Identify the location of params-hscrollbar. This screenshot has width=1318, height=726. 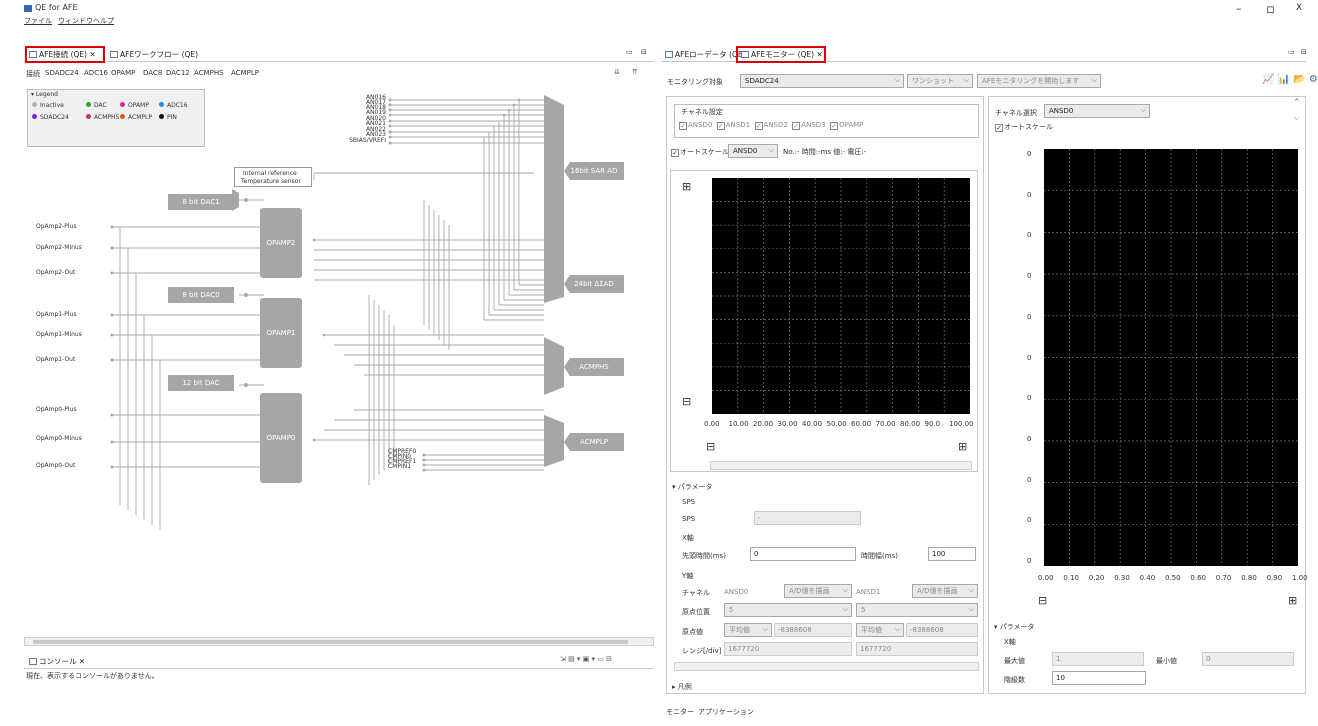
(826, 666).